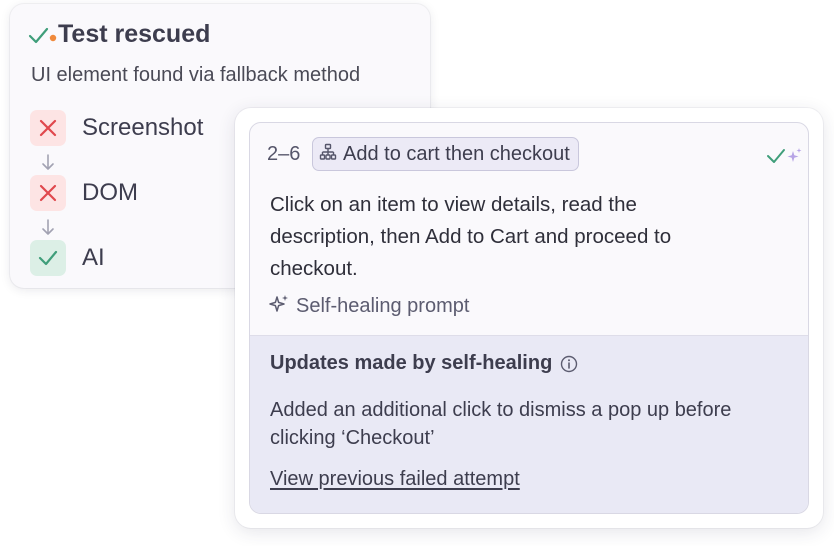 This screenshot has width=834, height=546. I want to click on step-ai: AI, so click(67, 258).